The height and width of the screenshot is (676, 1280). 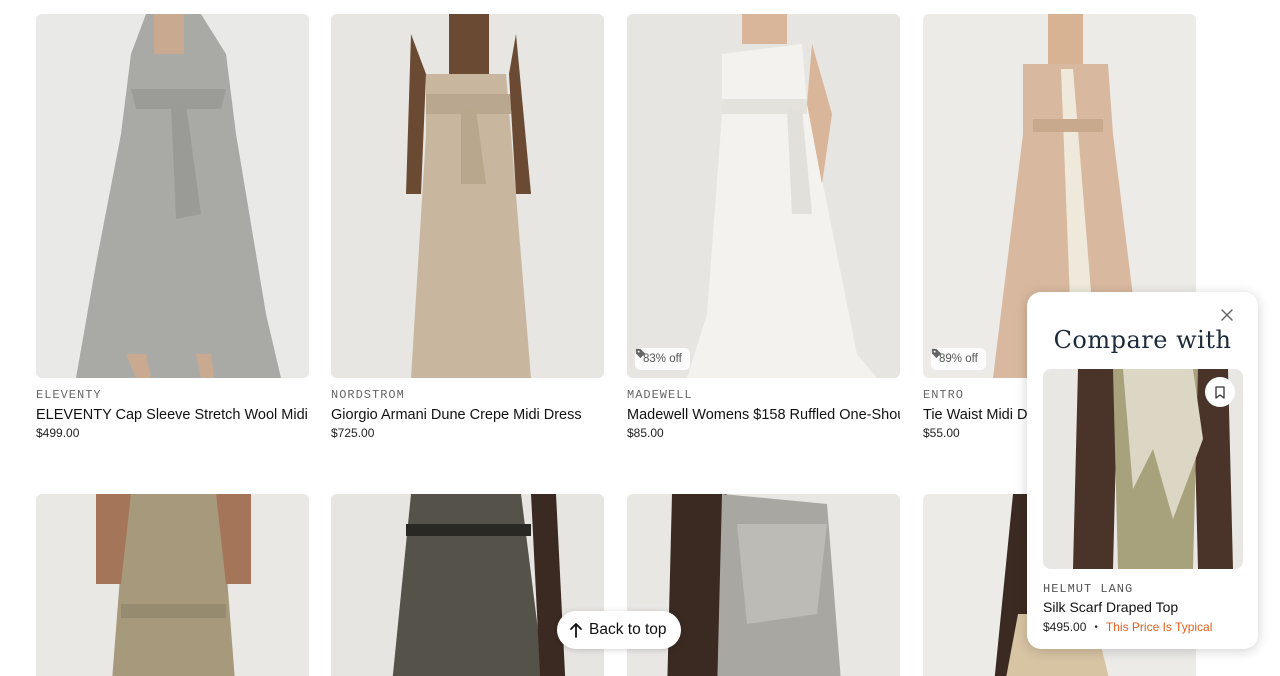 I want to click on bookmark-button, so click(x=1220, y=392).